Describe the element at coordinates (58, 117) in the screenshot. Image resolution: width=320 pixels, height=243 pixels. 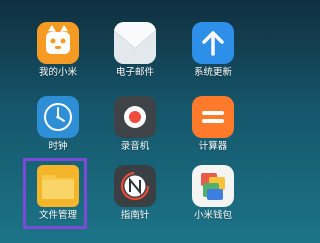
I see `clock-icon` at that location.